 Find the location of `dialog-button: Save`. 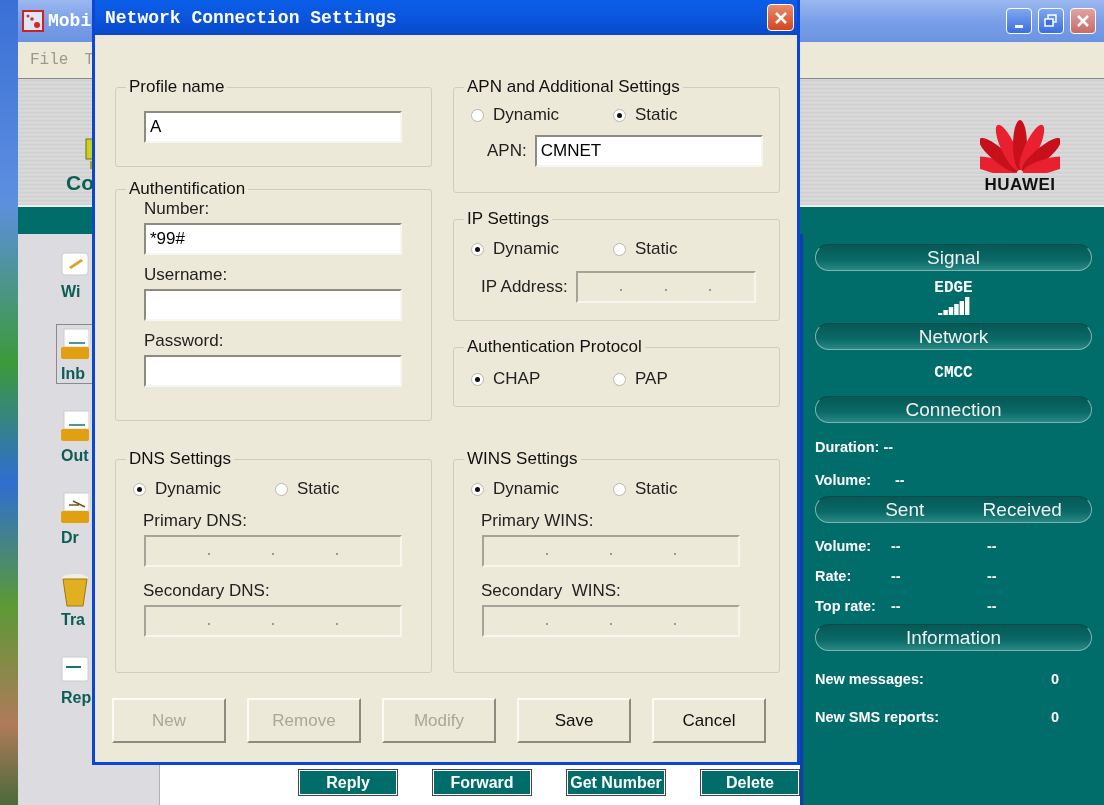

dialog-button: Save is located at coordinates (574, 720).